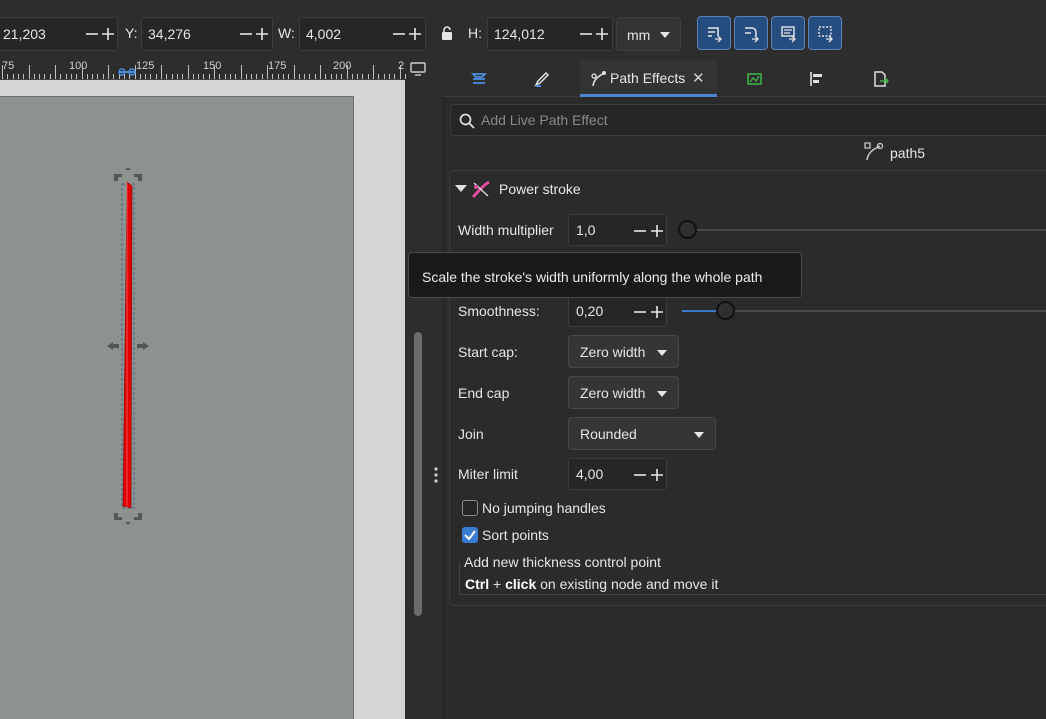 The width and height of the screenshot is (1046, 719). What do you see at coordinates (424, 399) in the screenshot?
I see `canvas-scrollbar-track` at bounding box center [424, 399].